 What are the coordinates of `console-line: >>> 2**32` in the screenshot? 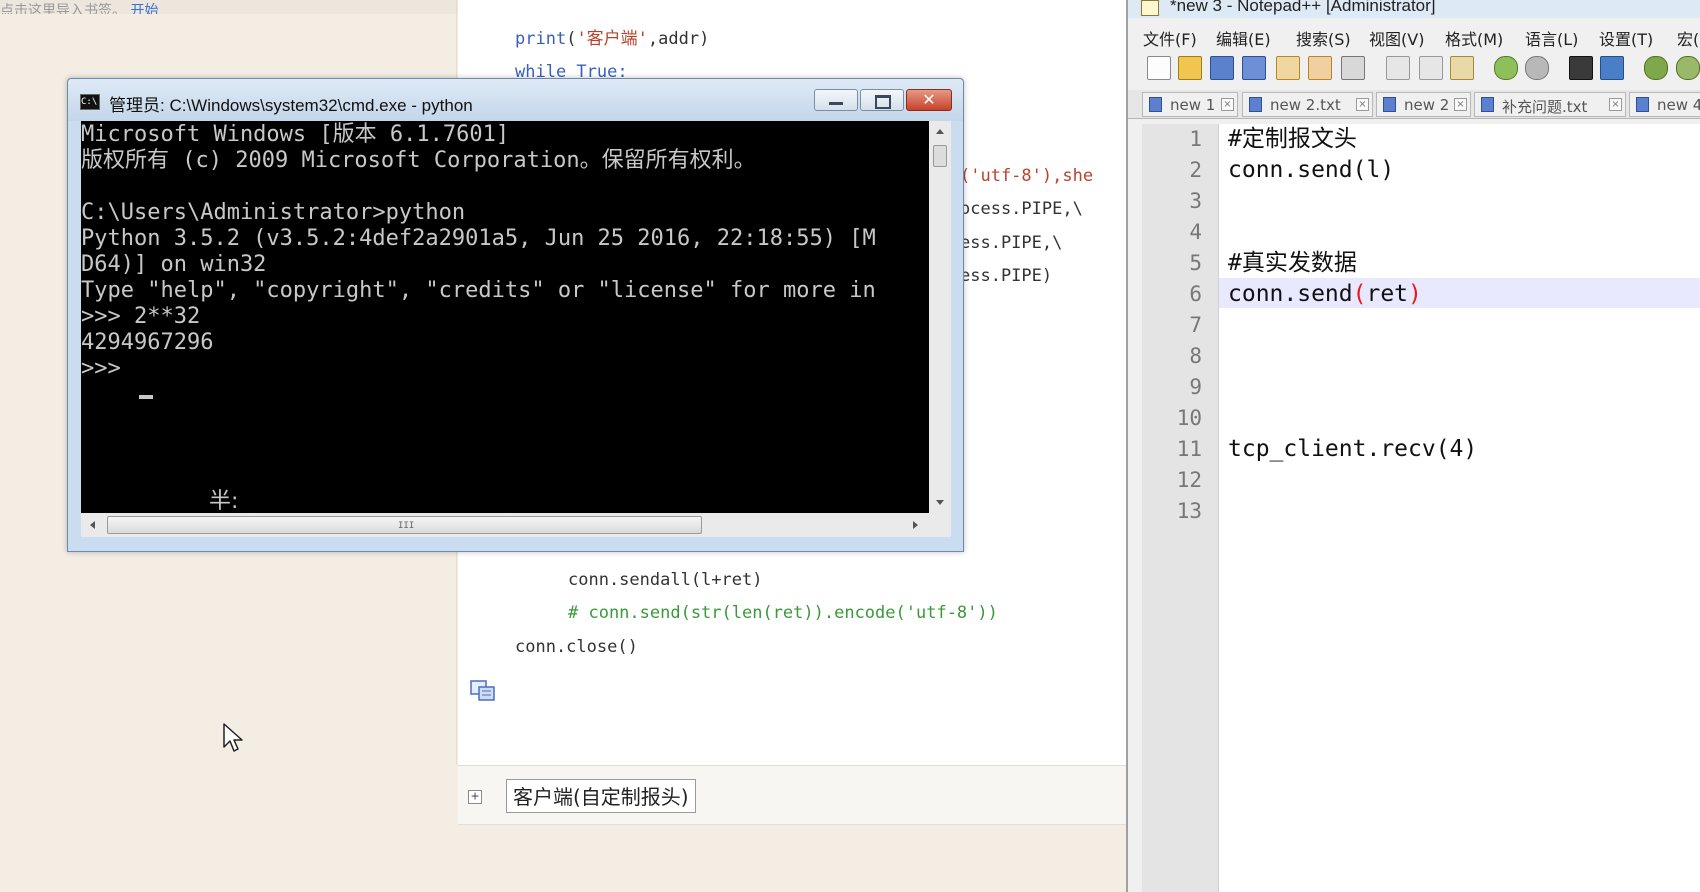 It's located at (141, 316).